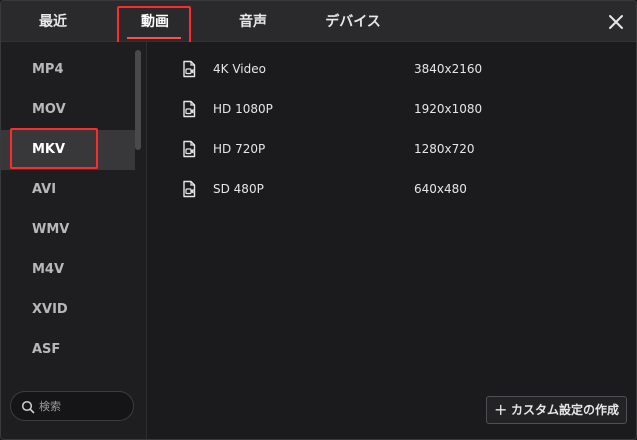 The width and height of the screenshot is (637, 440). I want to click on tab-recent: 最近, so click(53, 21).